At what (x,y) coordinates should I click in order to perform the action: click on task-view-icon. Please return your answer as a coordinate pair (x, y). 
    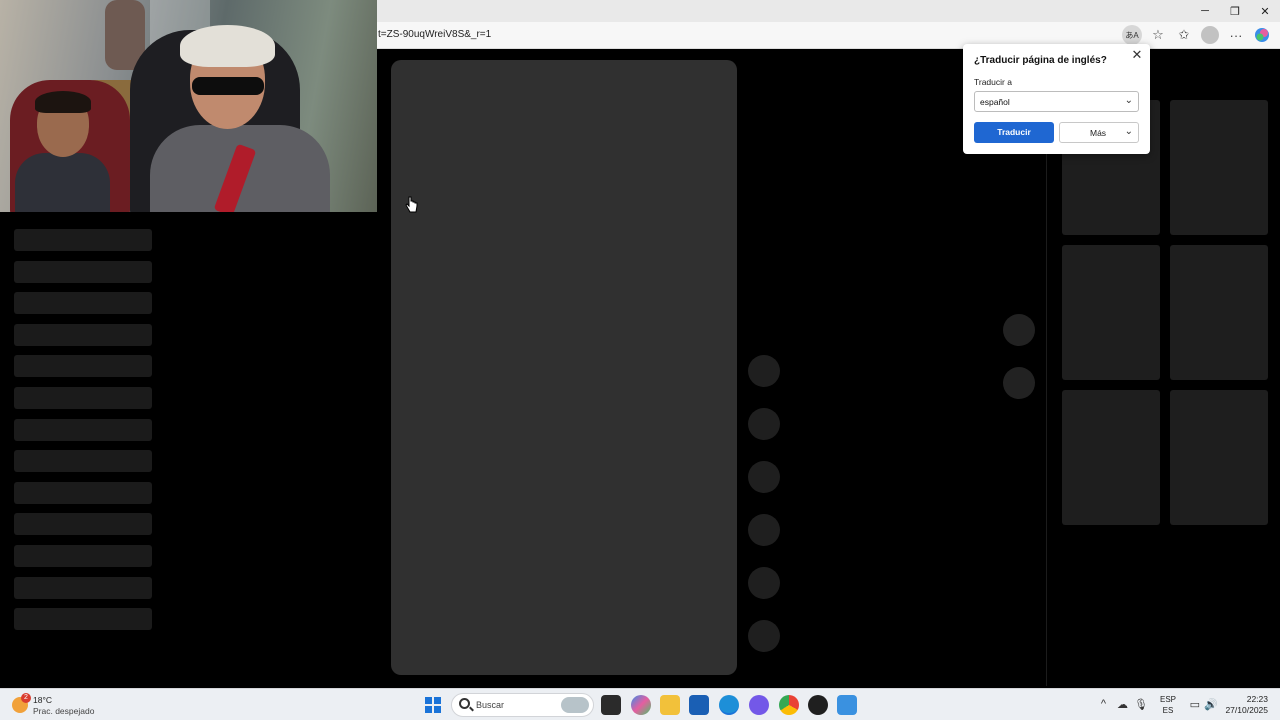
    Looking at the image, I should click on (611, 705).